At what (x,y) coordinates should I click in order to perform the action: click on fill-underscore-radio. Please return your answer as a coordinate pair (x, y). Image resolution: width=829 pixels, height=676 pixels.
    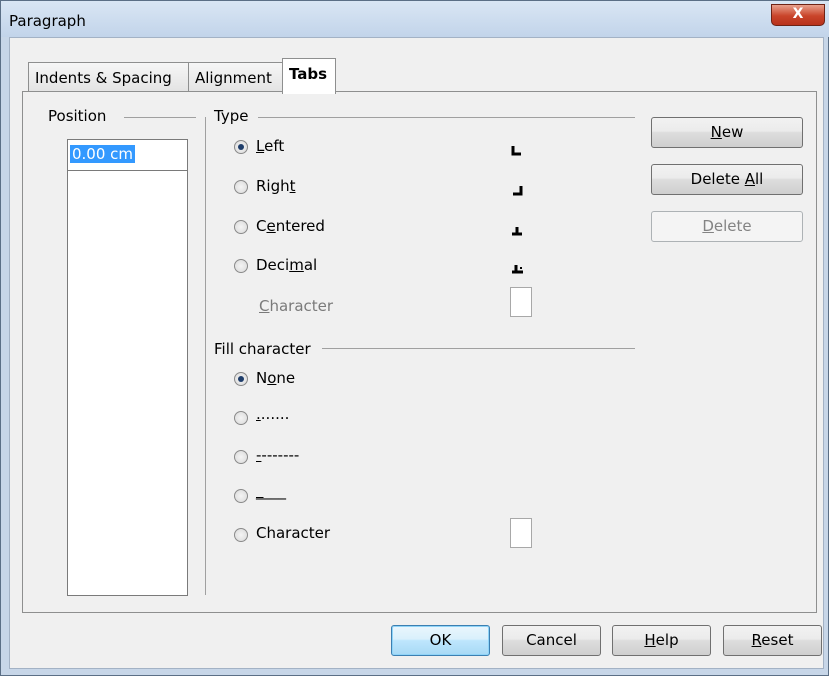
    Looking at the image, I should click on (241, 496).